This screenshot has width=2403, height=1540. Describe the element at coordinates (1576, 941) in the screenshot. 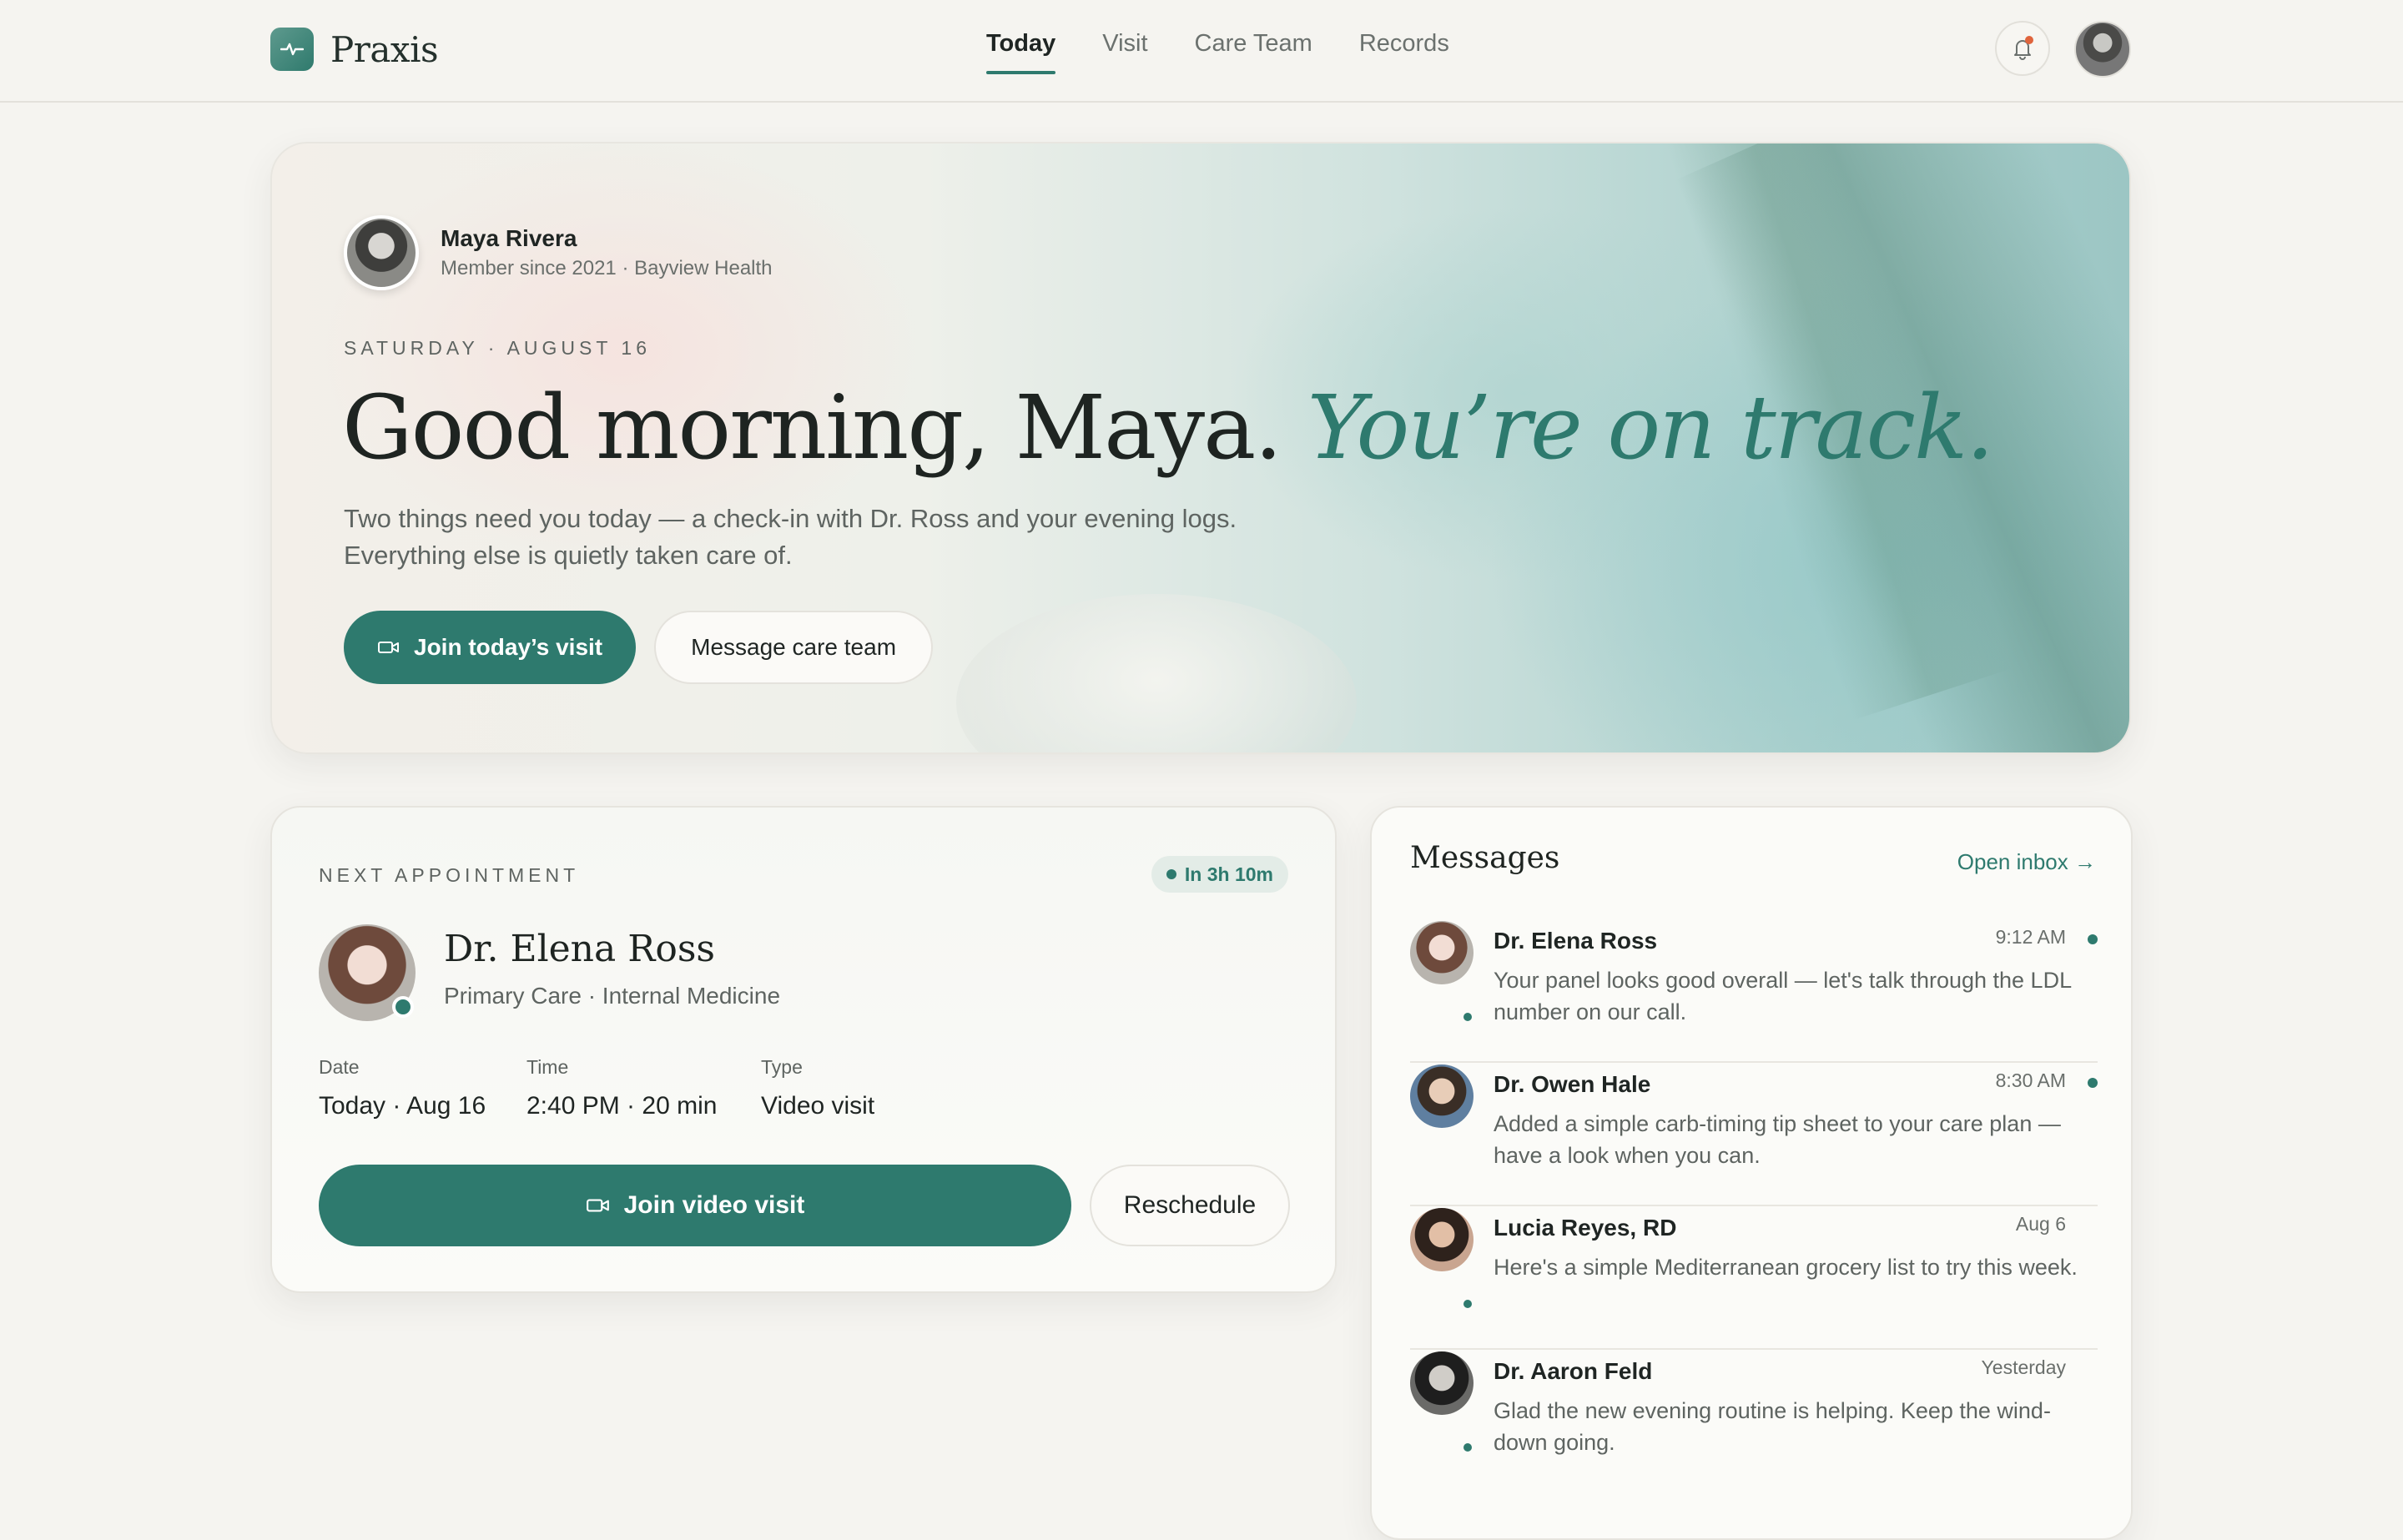

I see `message-sender: Dr. Elena Ross` at that location.